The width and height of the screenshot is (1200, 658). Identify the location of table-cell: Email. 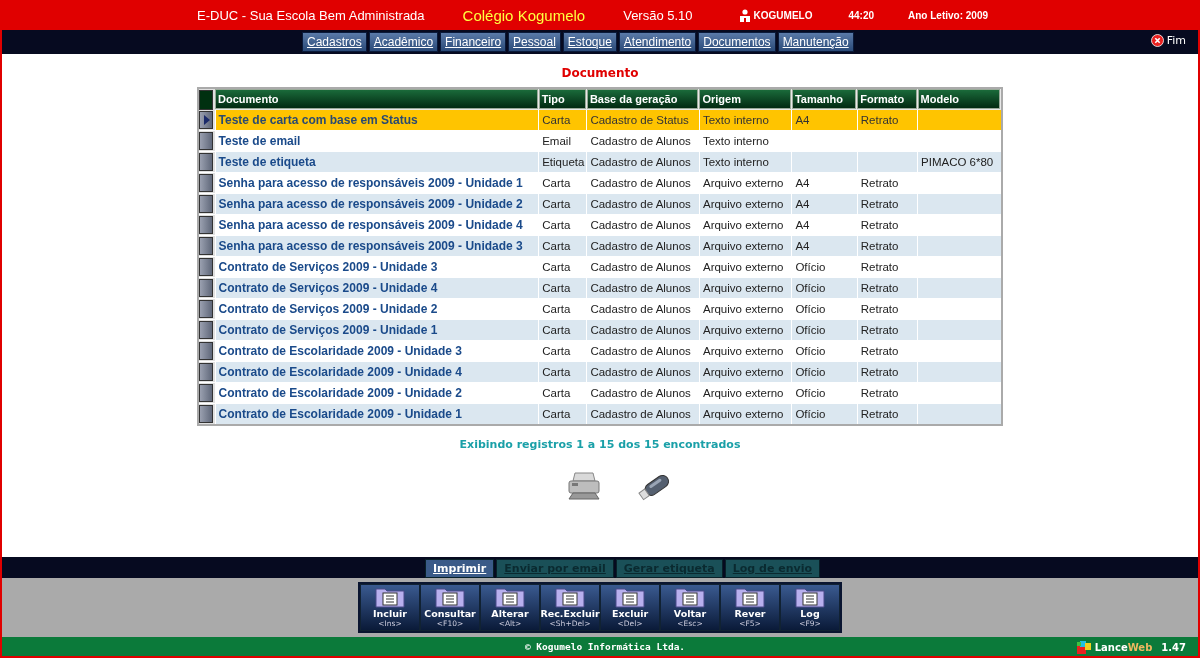
(556, 141).